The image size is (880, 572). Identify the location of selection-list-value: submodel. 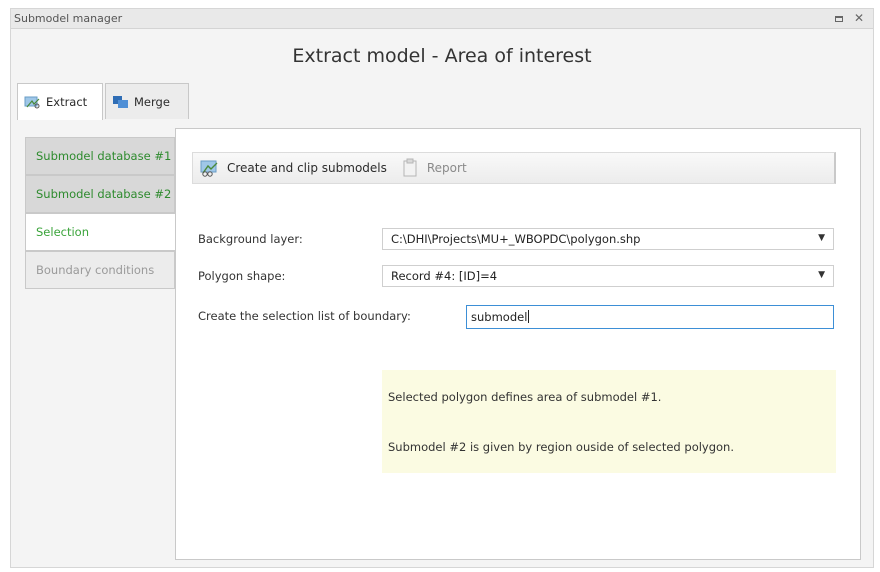
(499, 317).